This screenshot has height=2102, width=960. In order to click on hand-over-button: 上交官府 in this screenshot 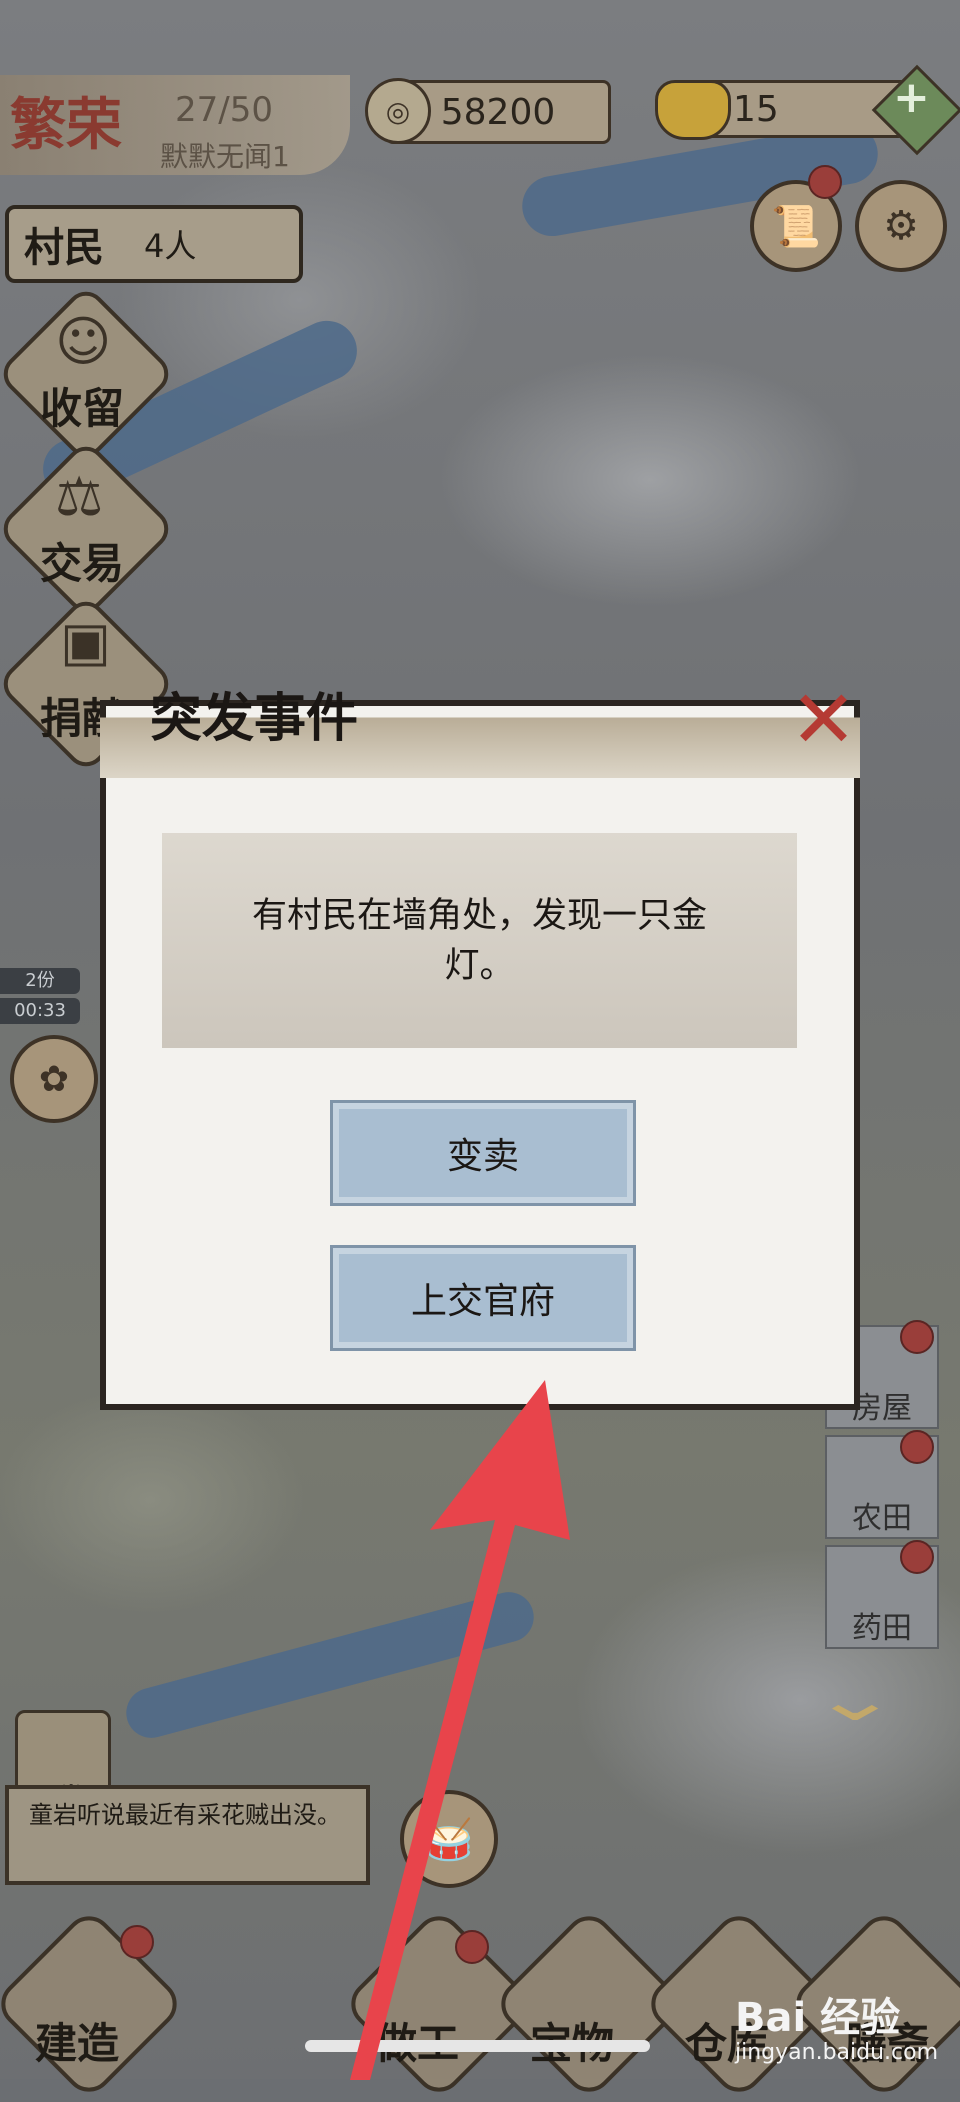, I will do `click(483, 1298)`.